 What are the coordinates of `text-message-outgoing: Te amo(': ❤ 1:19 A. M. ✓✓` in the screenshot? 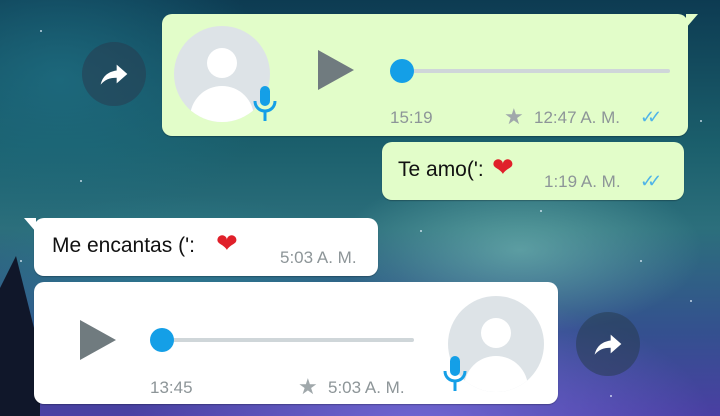 It's located at (533, 171).